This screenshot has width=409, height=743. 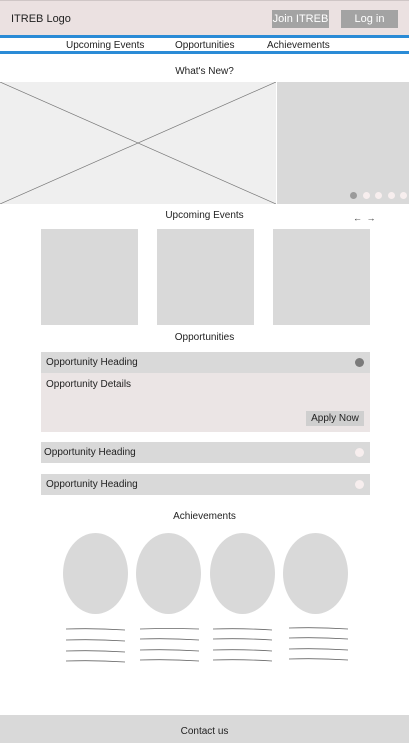 What do you see at coordinates (204, 71) in the screenshot?
I see `whats-new-title: What's New?` at bounding box center [204, 71].